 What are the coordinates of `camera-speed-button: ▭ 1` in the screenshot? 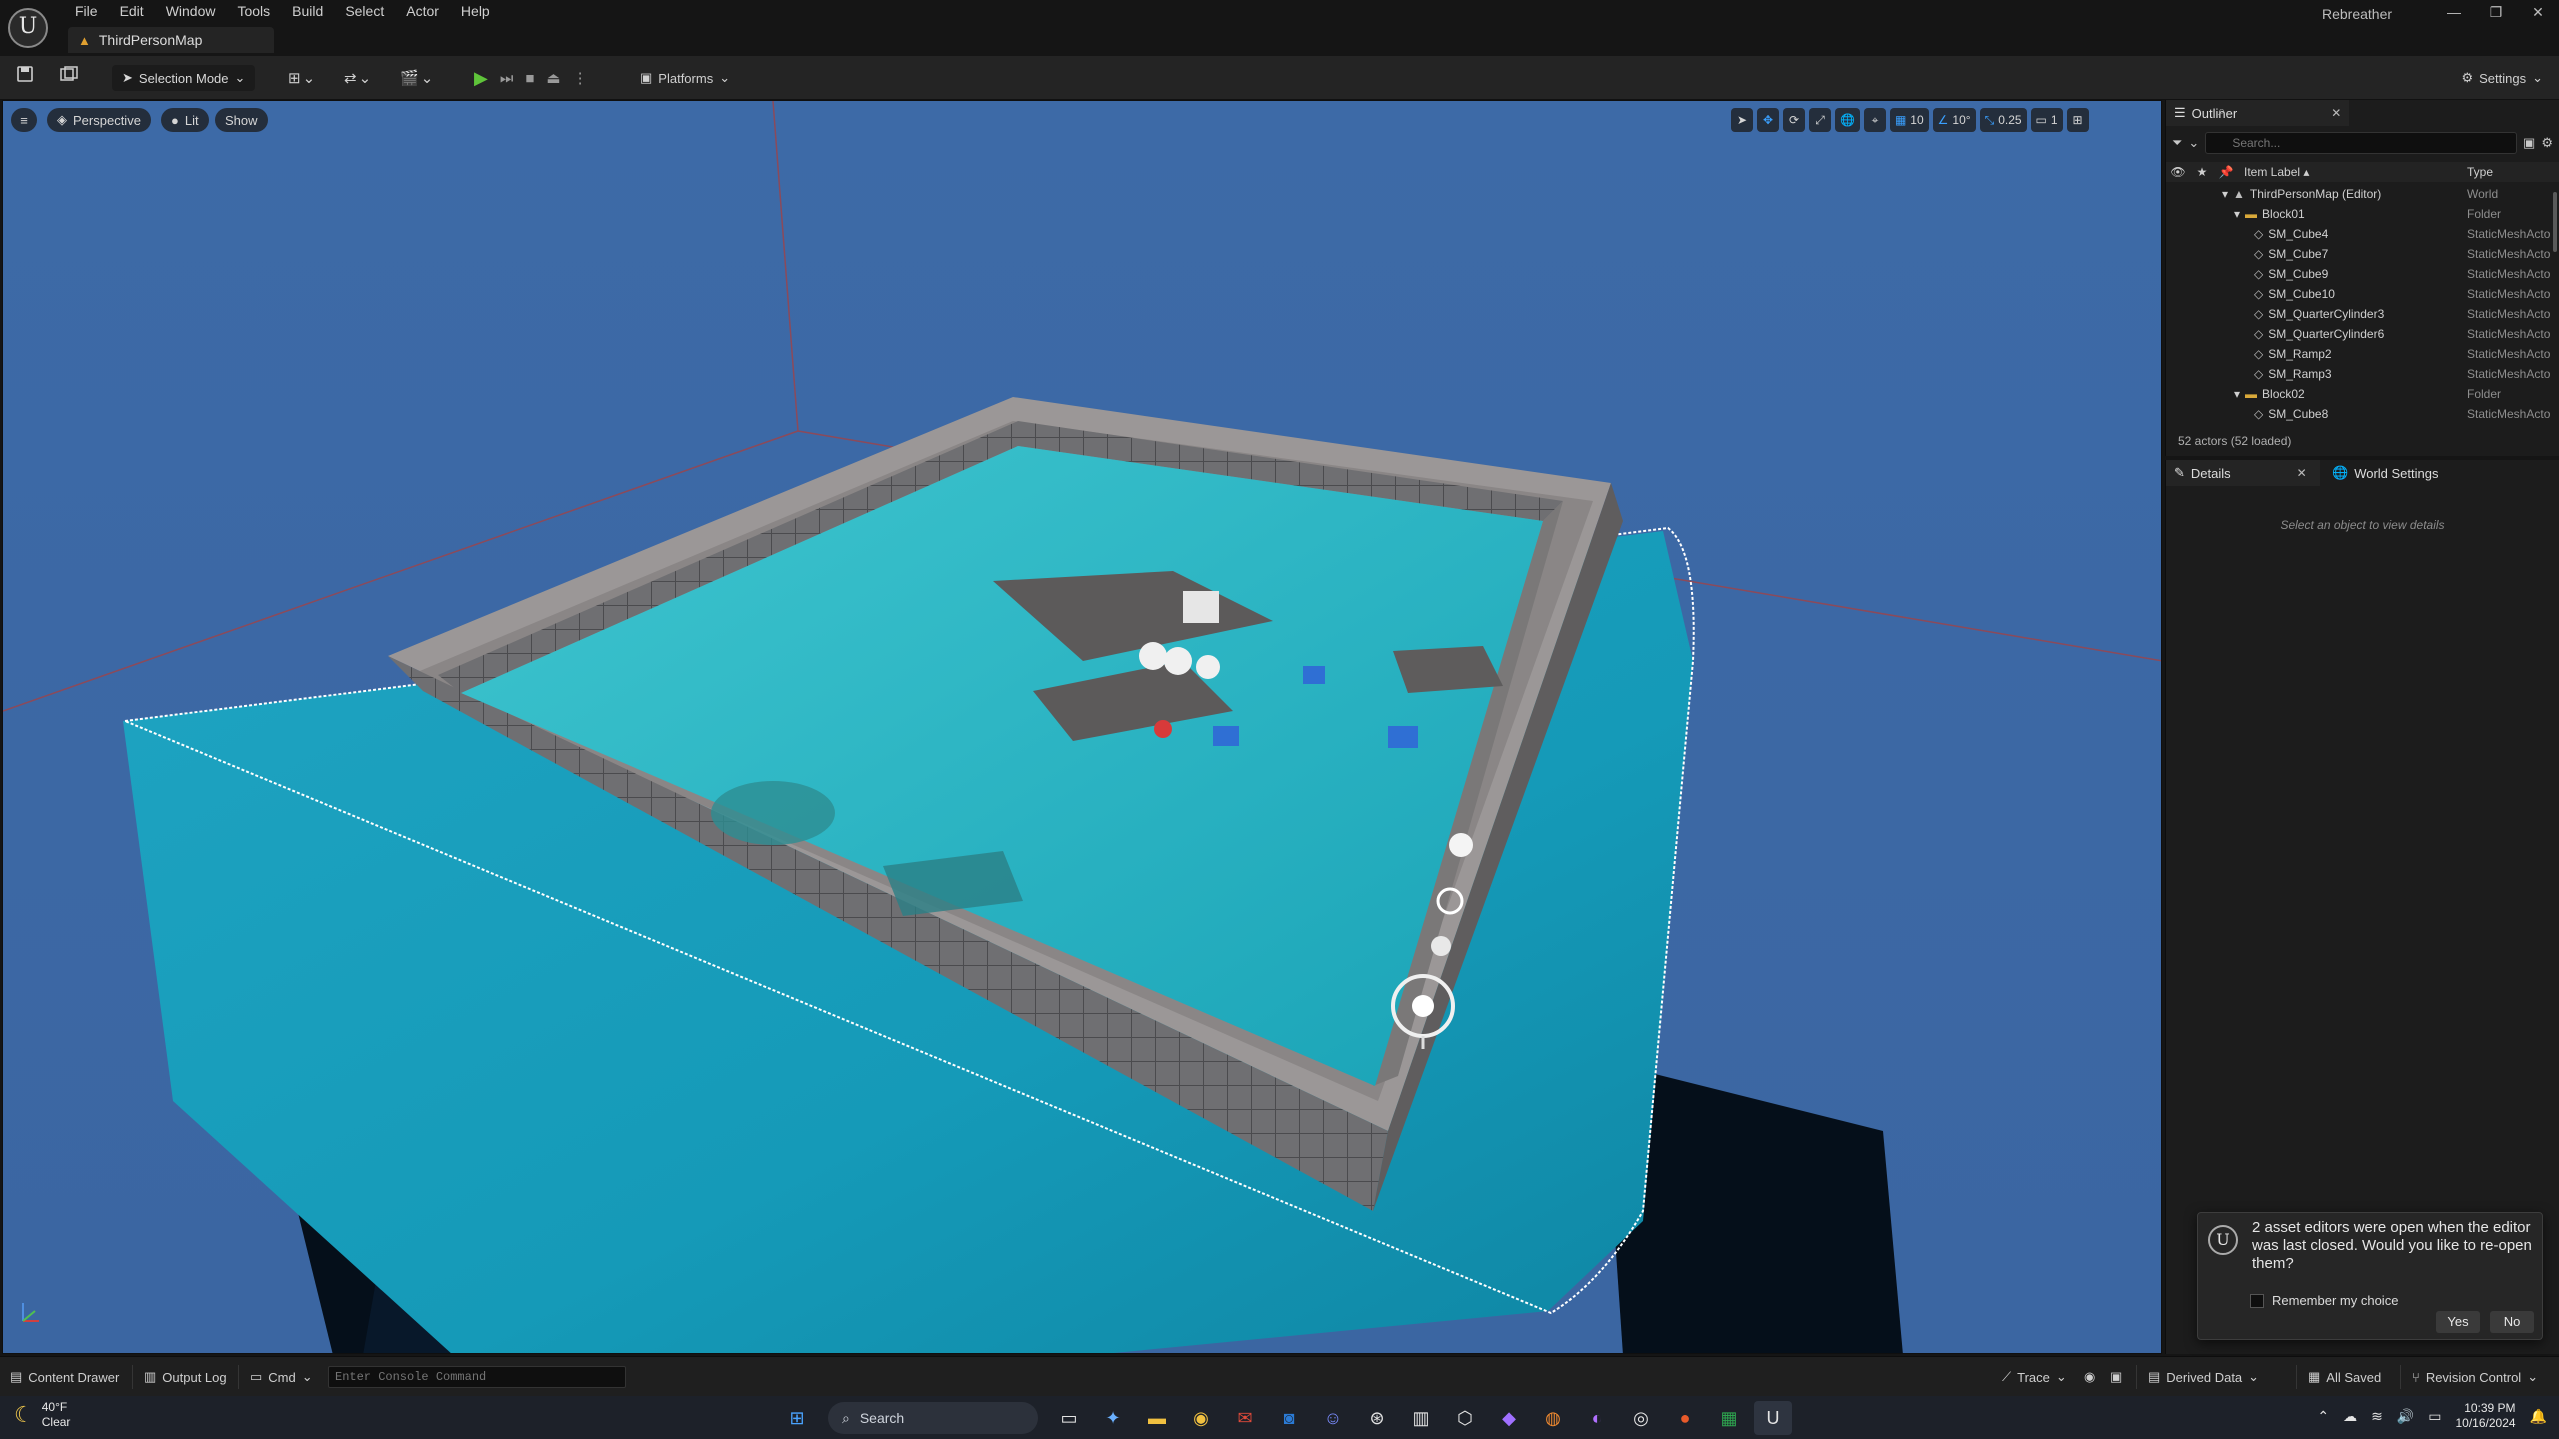 It's located at (2046, 120).